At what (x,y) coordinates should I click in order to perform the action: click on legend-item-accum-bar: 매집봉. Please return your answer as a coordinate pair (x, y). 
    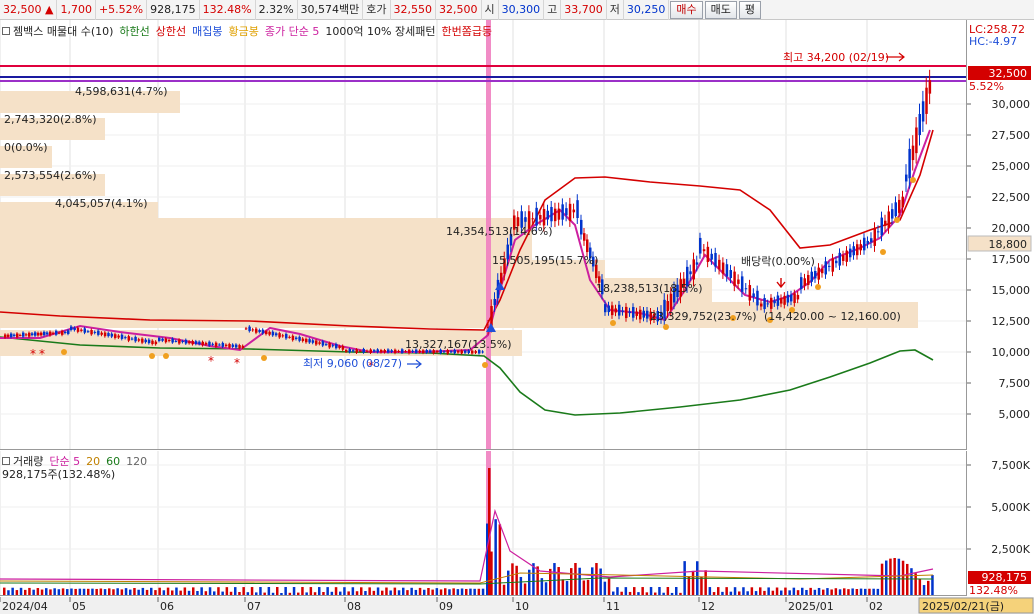
    Looking at the image, I should click on (207, 31).